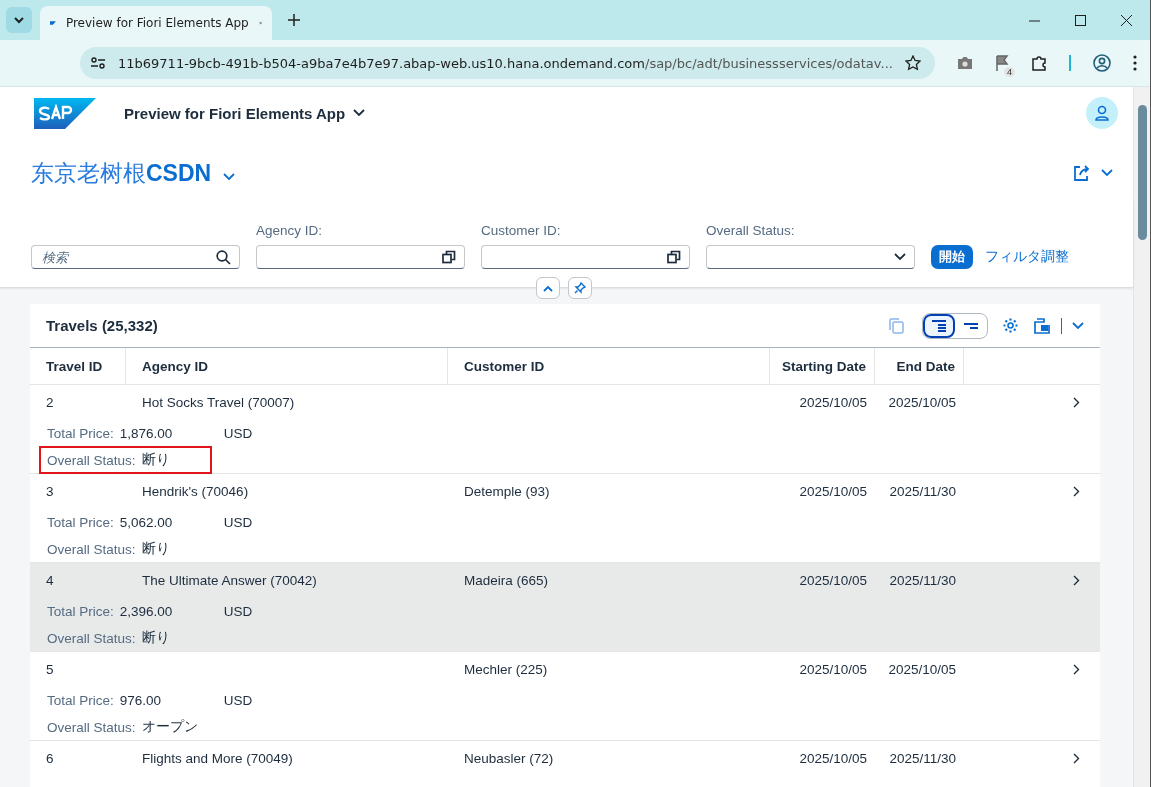 Image resolution: width=1151 pixels, height=787 pixels. What do you see at coordinates (287, 366) in the screenshot?
I see `column-header: Agency ID` at bounding box center [287, 366].